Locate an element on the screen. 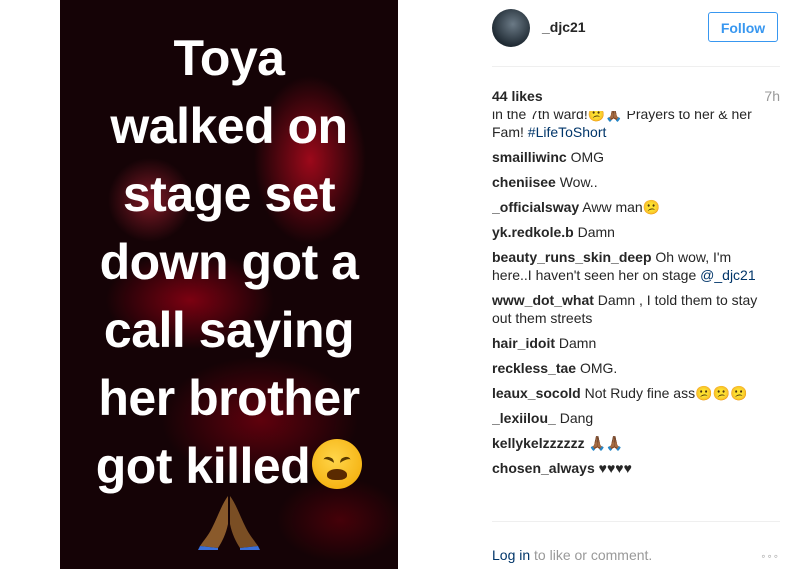 This screenshot has height=569, width=788. comment-user: cheniisee is located at coordinates (524, 182).